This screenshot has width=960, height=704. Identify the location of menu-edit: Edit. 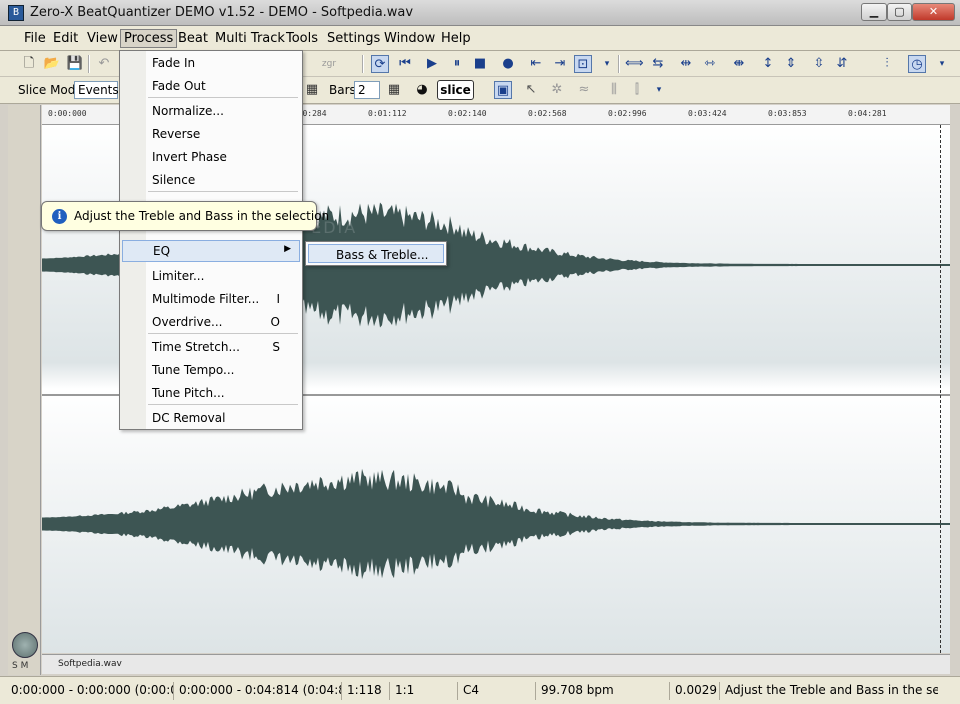
(65, 38).